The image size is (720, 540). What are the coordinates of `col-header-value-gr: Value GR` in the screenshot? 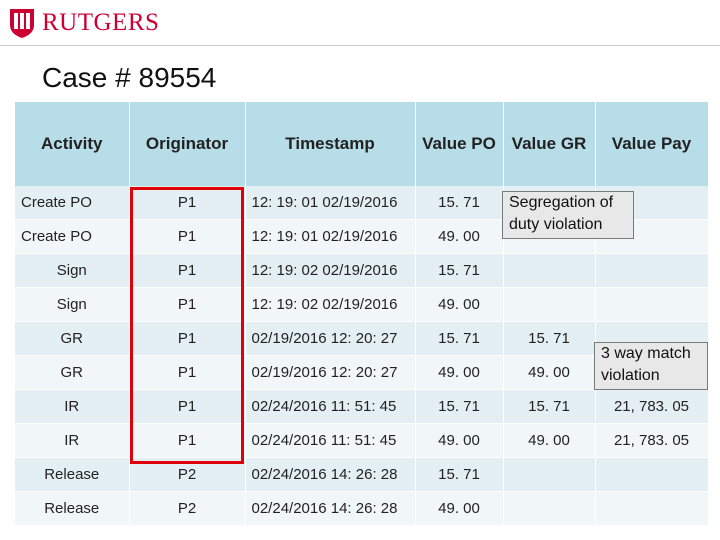 It's located at (549, 144).